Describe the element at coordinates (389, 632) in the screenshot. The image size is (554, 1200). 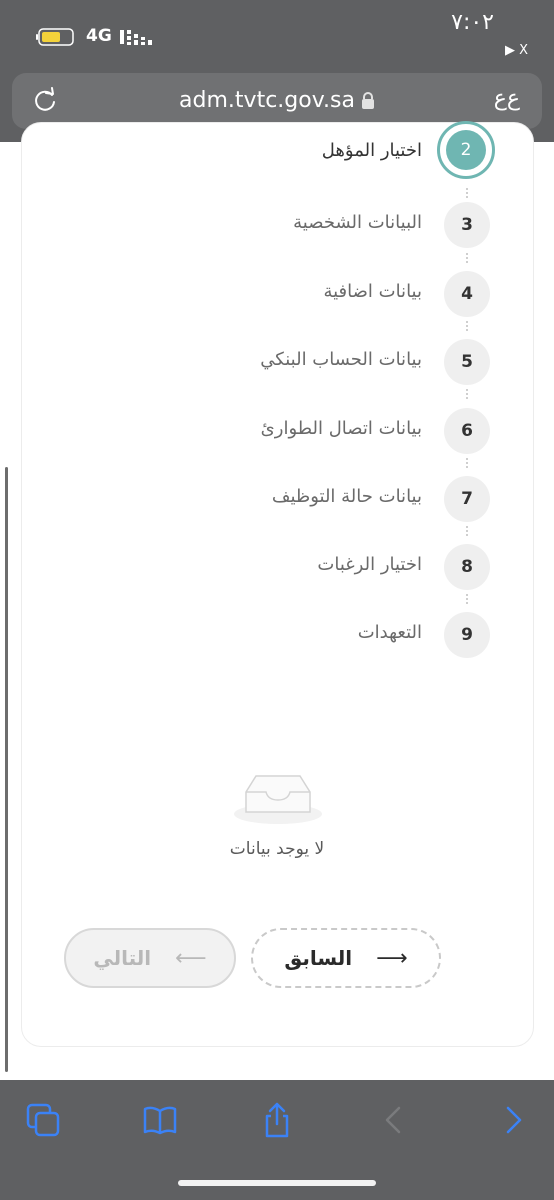
I see `step-label: التعهدات` at that location.